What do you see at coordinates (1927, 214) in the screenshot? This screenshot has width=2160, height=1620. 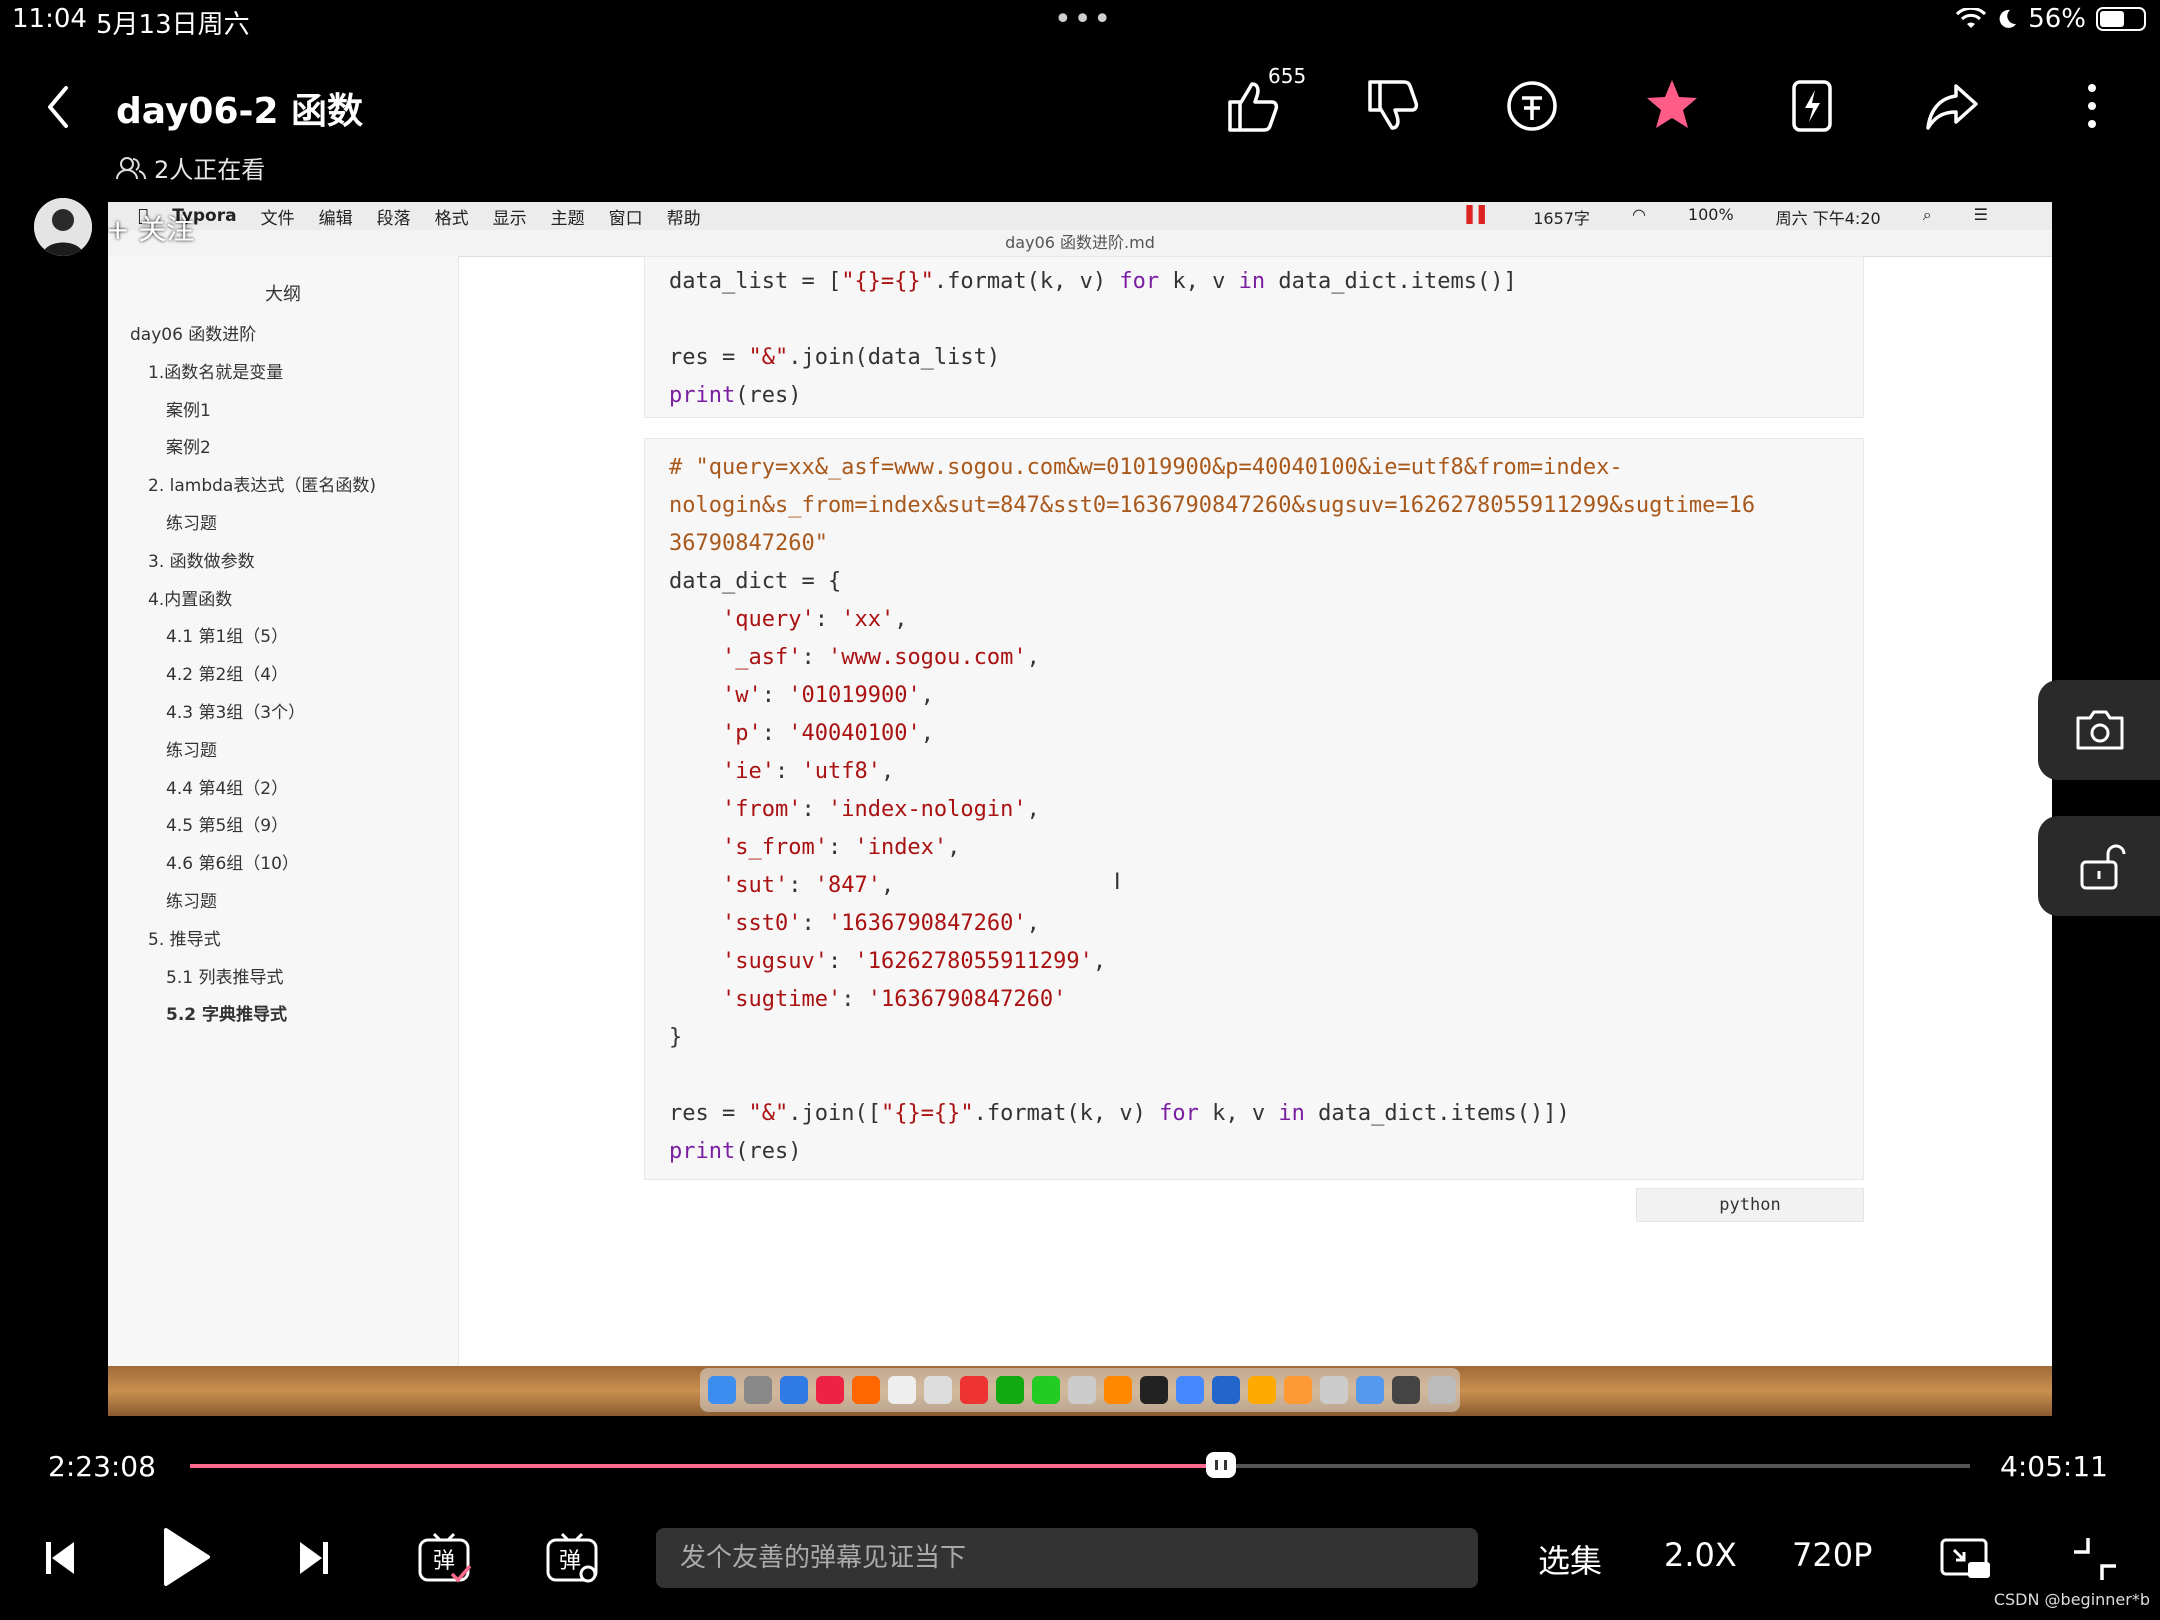 I see `search-icon: ⌕` at bounding box center [1927, 214].